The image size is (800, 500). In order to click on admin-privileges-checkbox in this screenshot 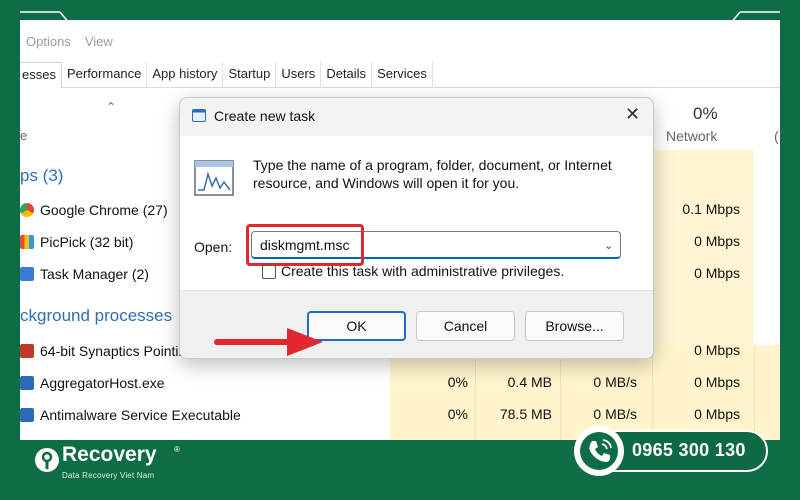, I will do `click(269, 272)`.